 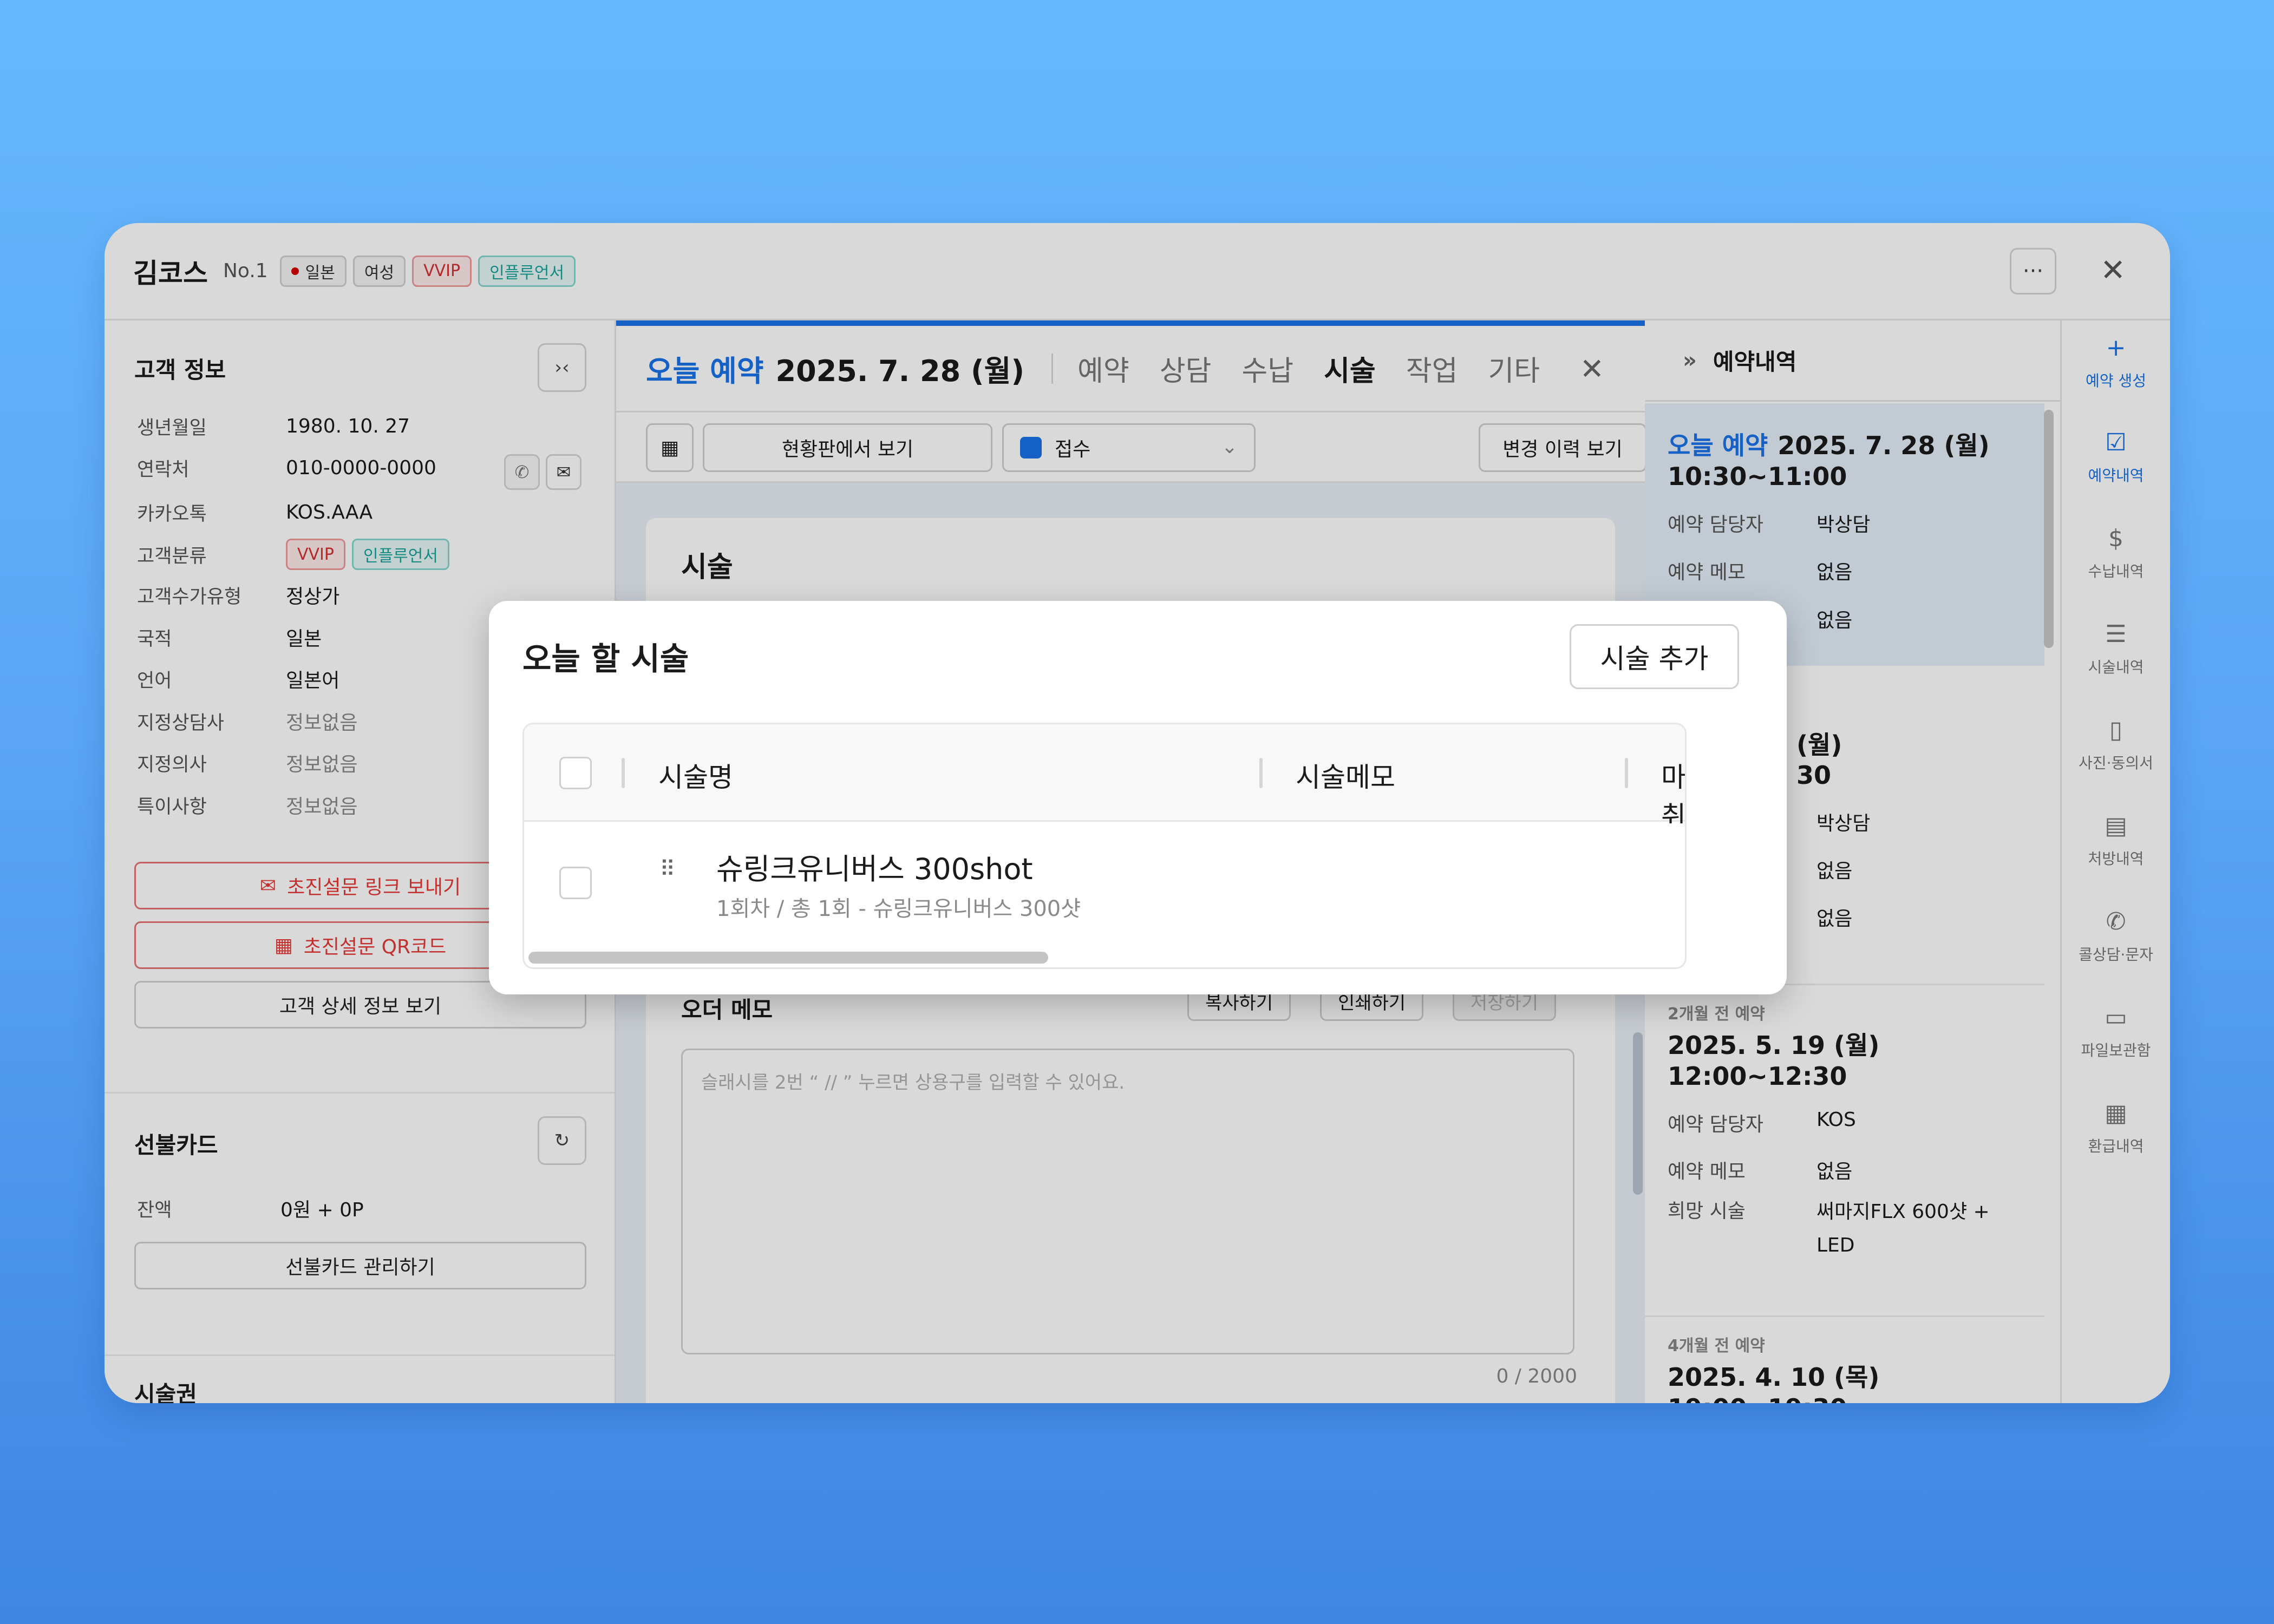 What do you see at coordinates (1131, 323) in the screenshot?
I see `active-indicator-bar` at bounding box center [1131, 323].